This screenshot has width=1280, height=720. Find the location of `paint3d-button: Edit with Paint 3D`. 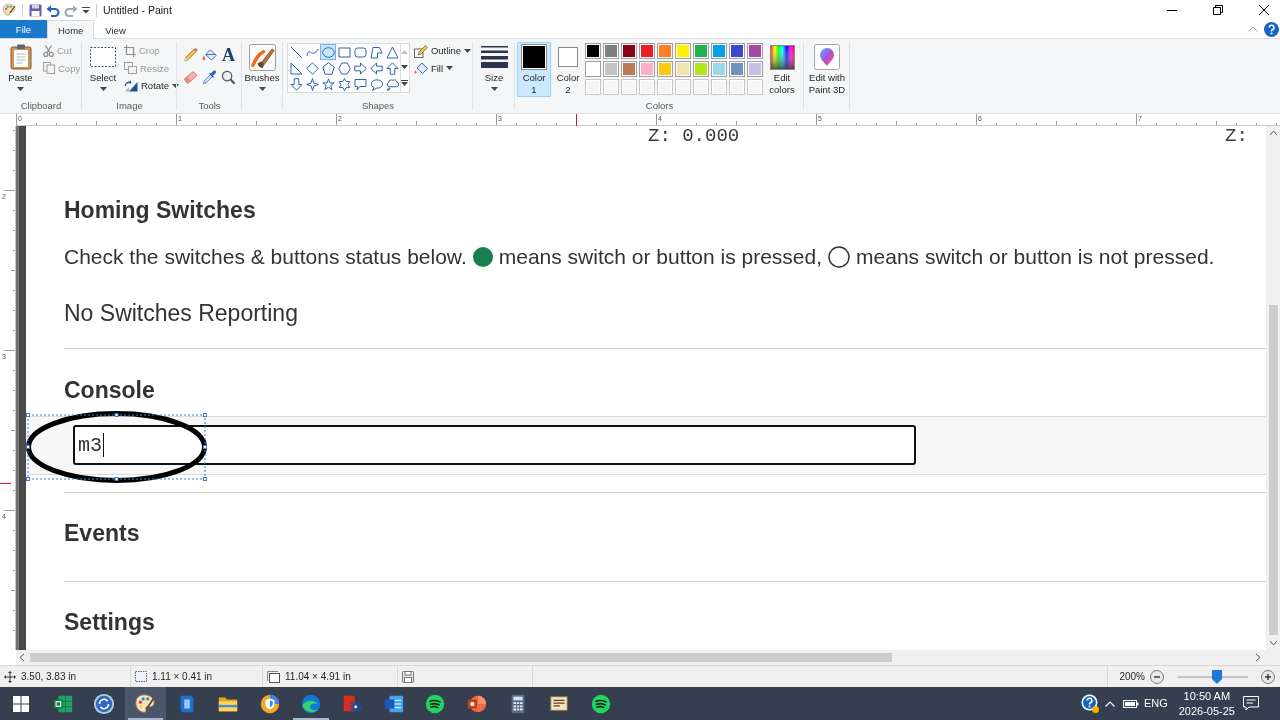

paint3d-button: Edit with Paint 3D is located at coordinates (827, 69).